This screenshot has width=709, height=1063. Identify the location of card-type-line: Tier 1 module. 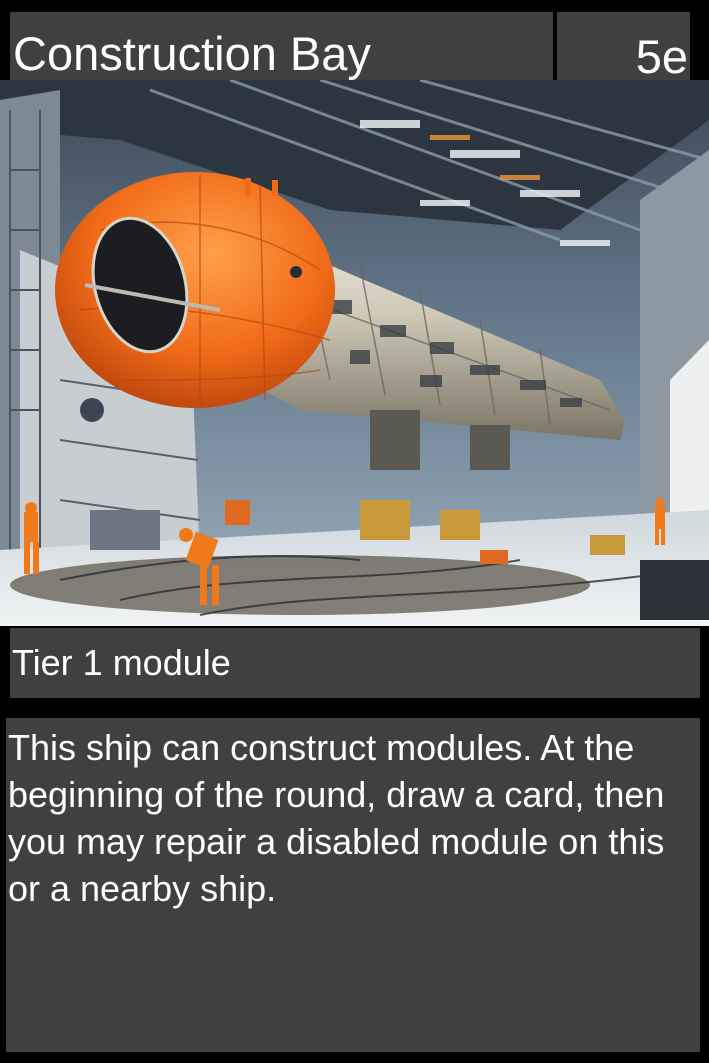
(355, 663).